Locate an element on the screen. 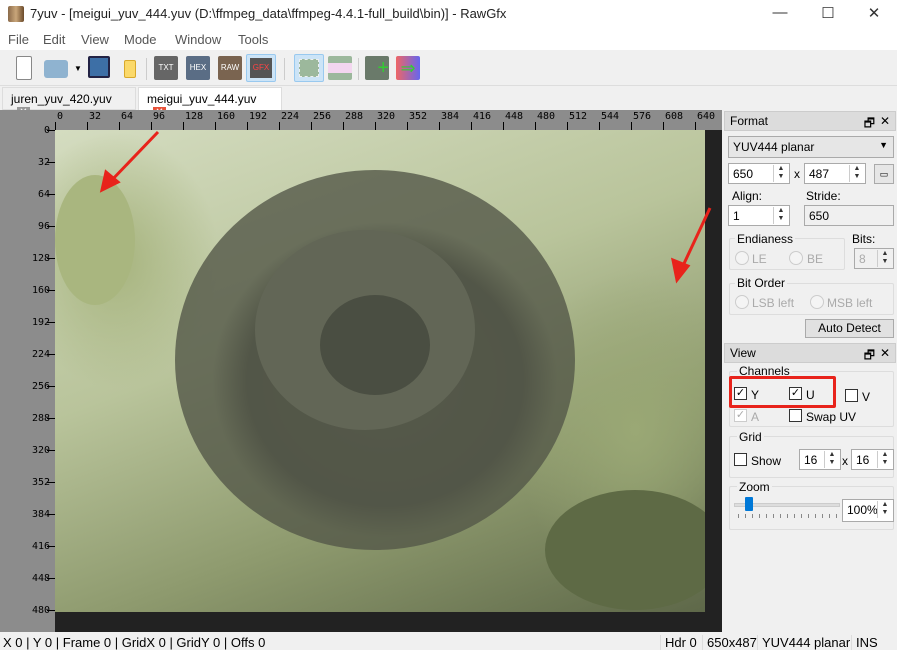 This screenshot has height=650, width=897. endianess-label: Endianess is located at coordinates (765, 239).